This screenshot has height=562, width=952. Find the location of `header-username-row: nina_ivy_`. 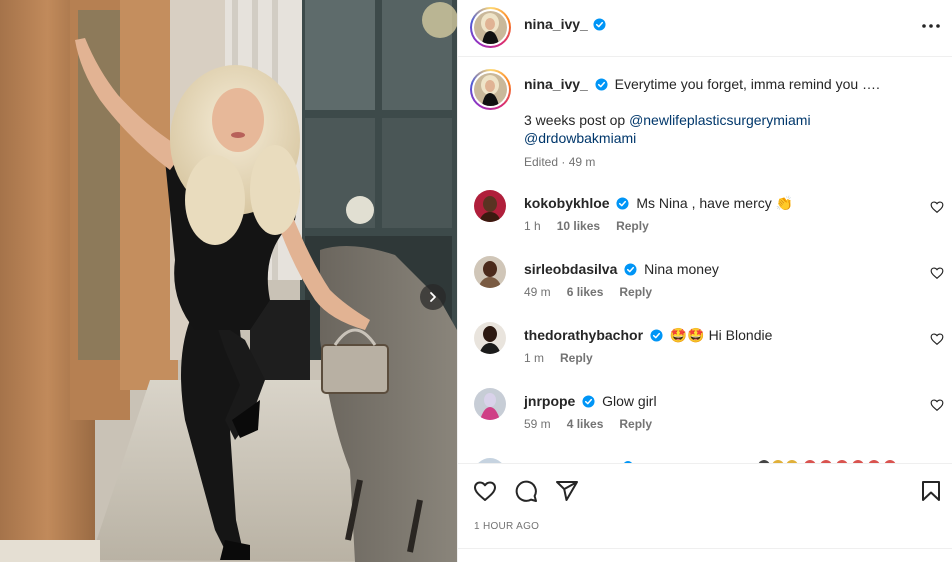

header-username-row: nina_ivy_ is located at coordinates (565, 24).